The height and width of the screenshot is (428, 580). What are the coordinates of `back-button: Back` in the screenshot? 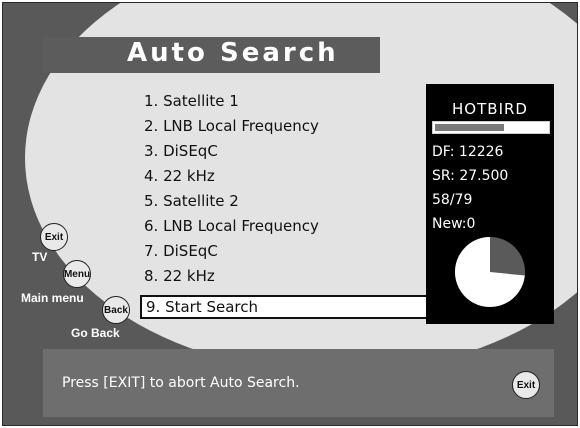 It's located at (116, 310).